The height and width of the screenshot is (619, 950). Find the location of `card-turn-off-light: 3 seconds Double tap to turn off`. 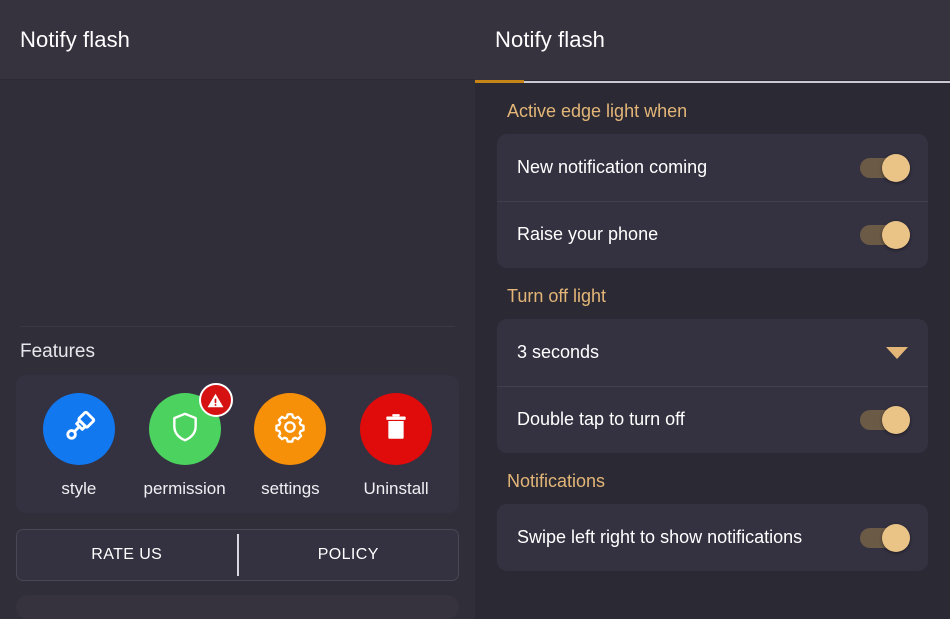

card-turn-off-light: 3 seconds Double tap to turn off is located at coordinates (712, 386).